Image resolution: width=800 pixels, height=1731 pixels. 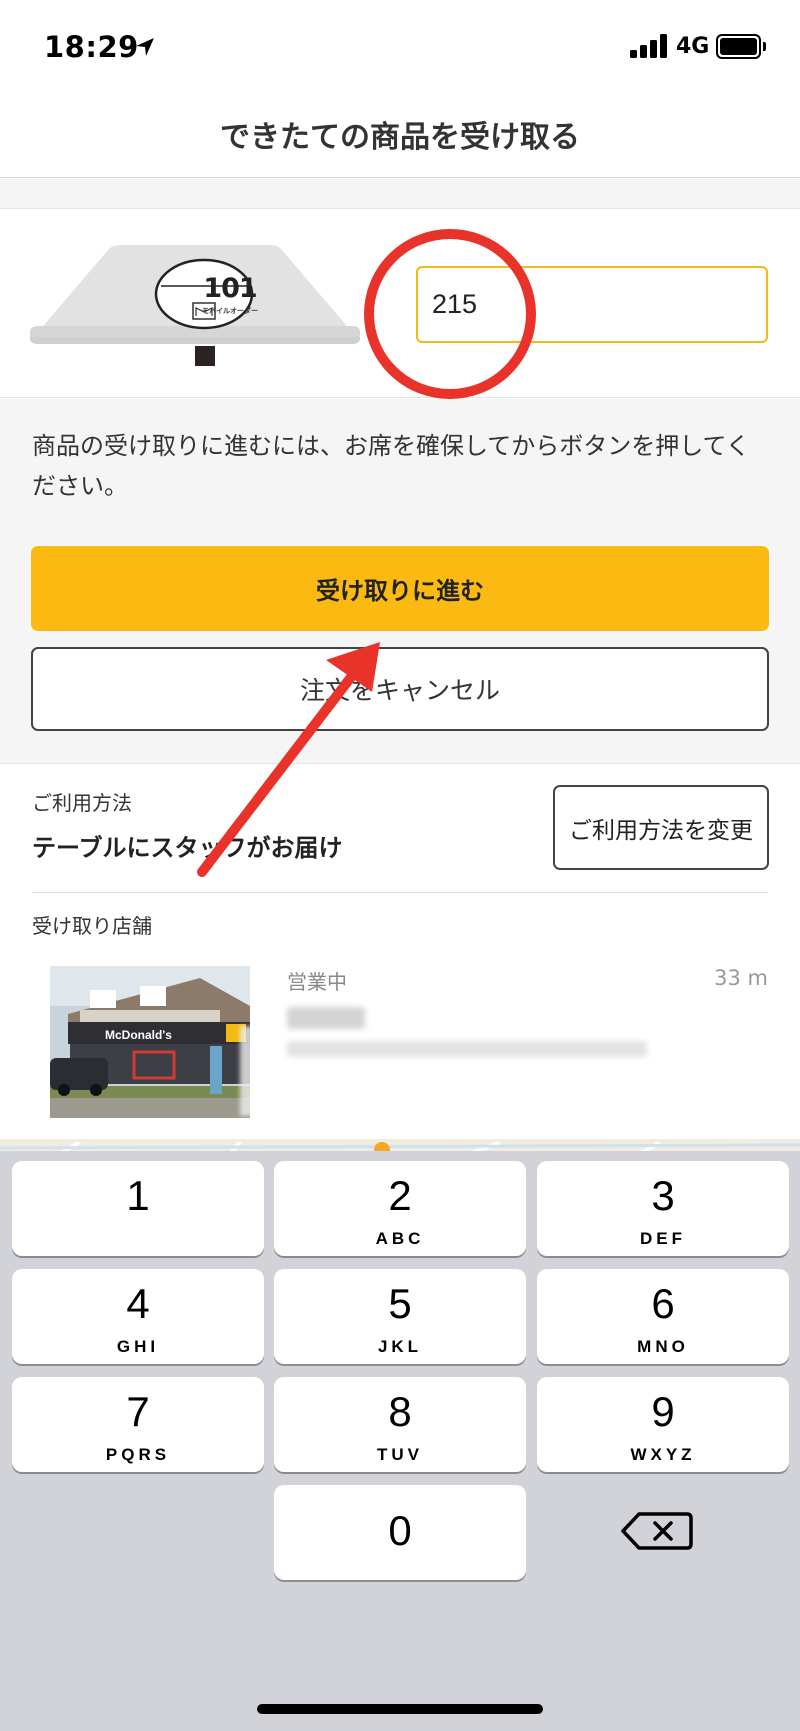 What do you see at coordinates (400, 137) in the screenshot?
I see `page-title: できたての商品を受け取る` at bounding box center [400, 137].